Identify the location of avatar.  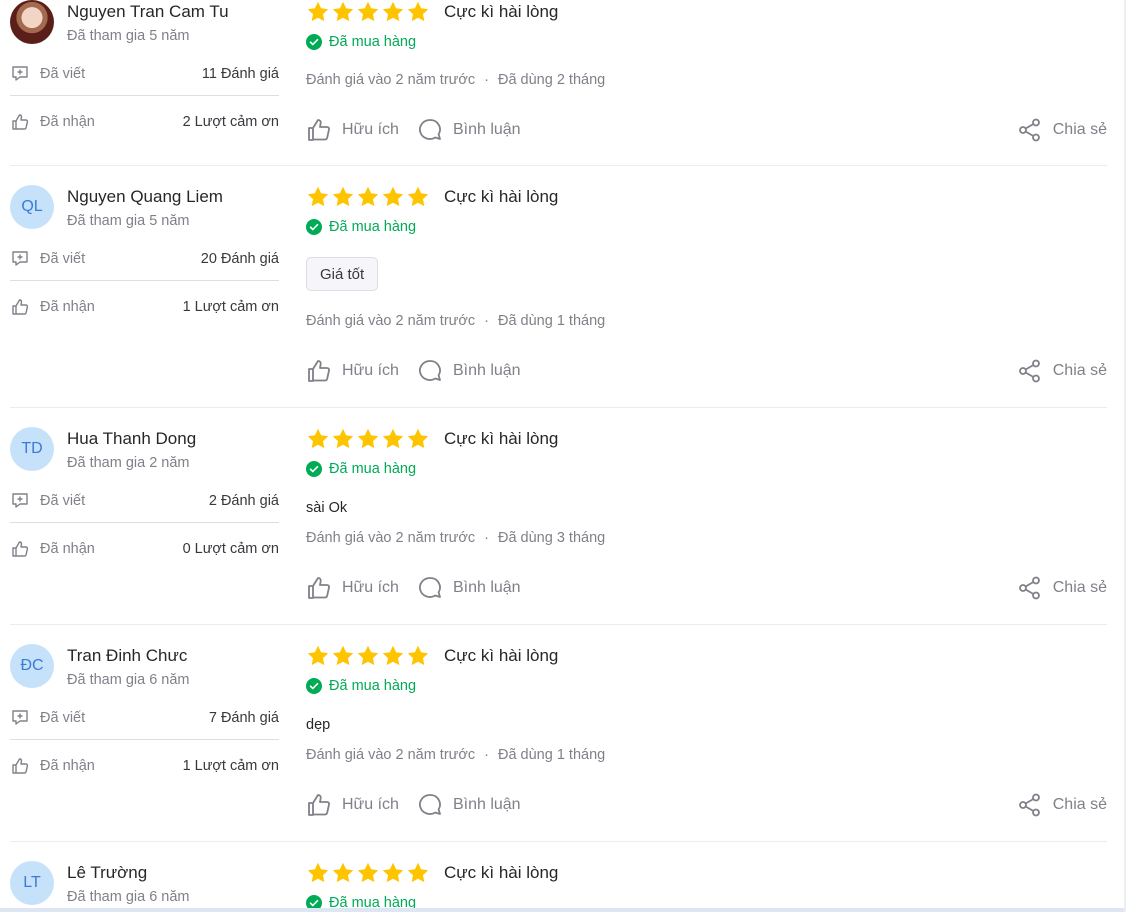
(32, 22).